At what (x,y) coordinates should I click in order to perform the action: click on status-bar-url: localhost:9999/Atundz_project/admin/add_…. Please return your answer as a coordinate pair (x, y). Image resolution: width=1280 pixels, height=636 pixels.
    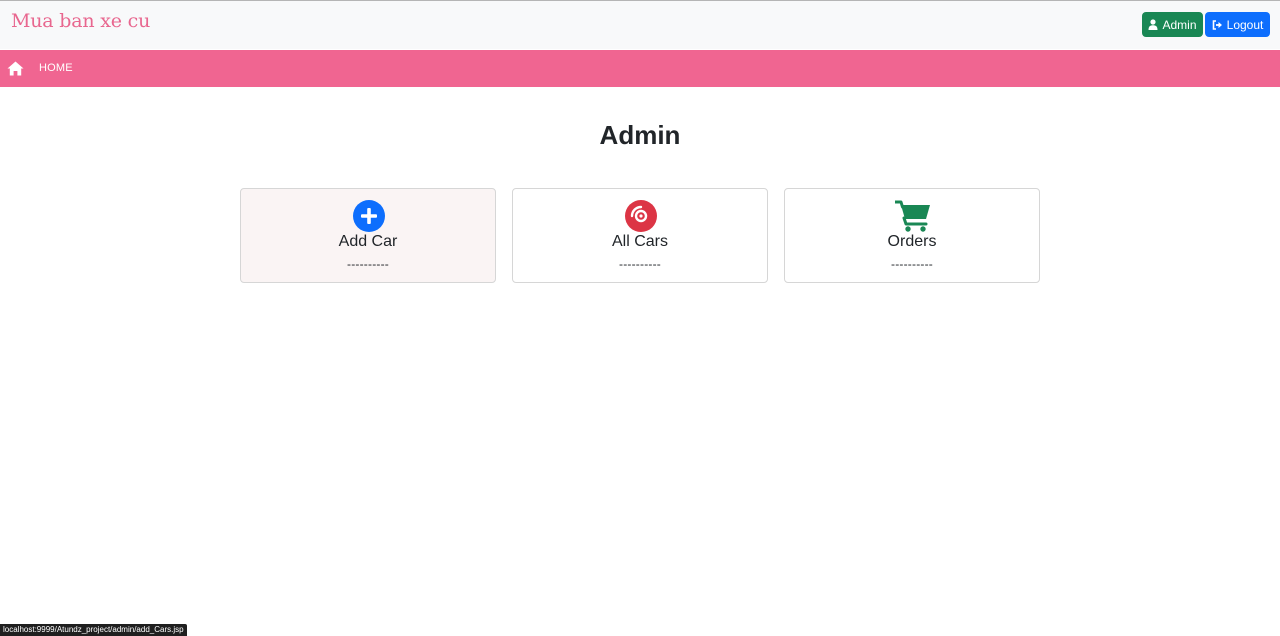
    Looking at the image, I should click on (93, 630).